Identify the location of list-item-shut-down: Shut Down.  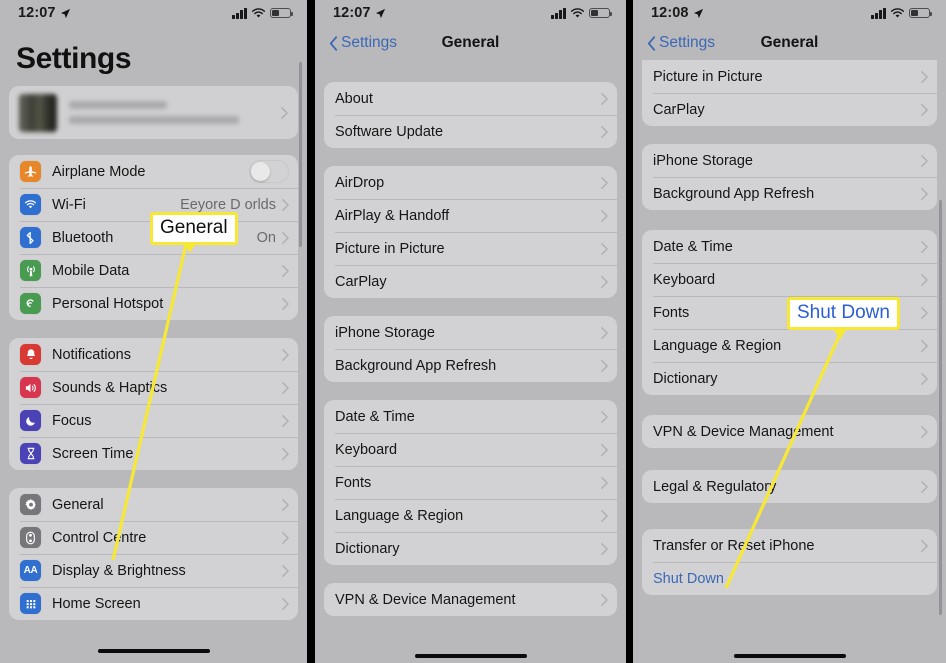
(789, 578).